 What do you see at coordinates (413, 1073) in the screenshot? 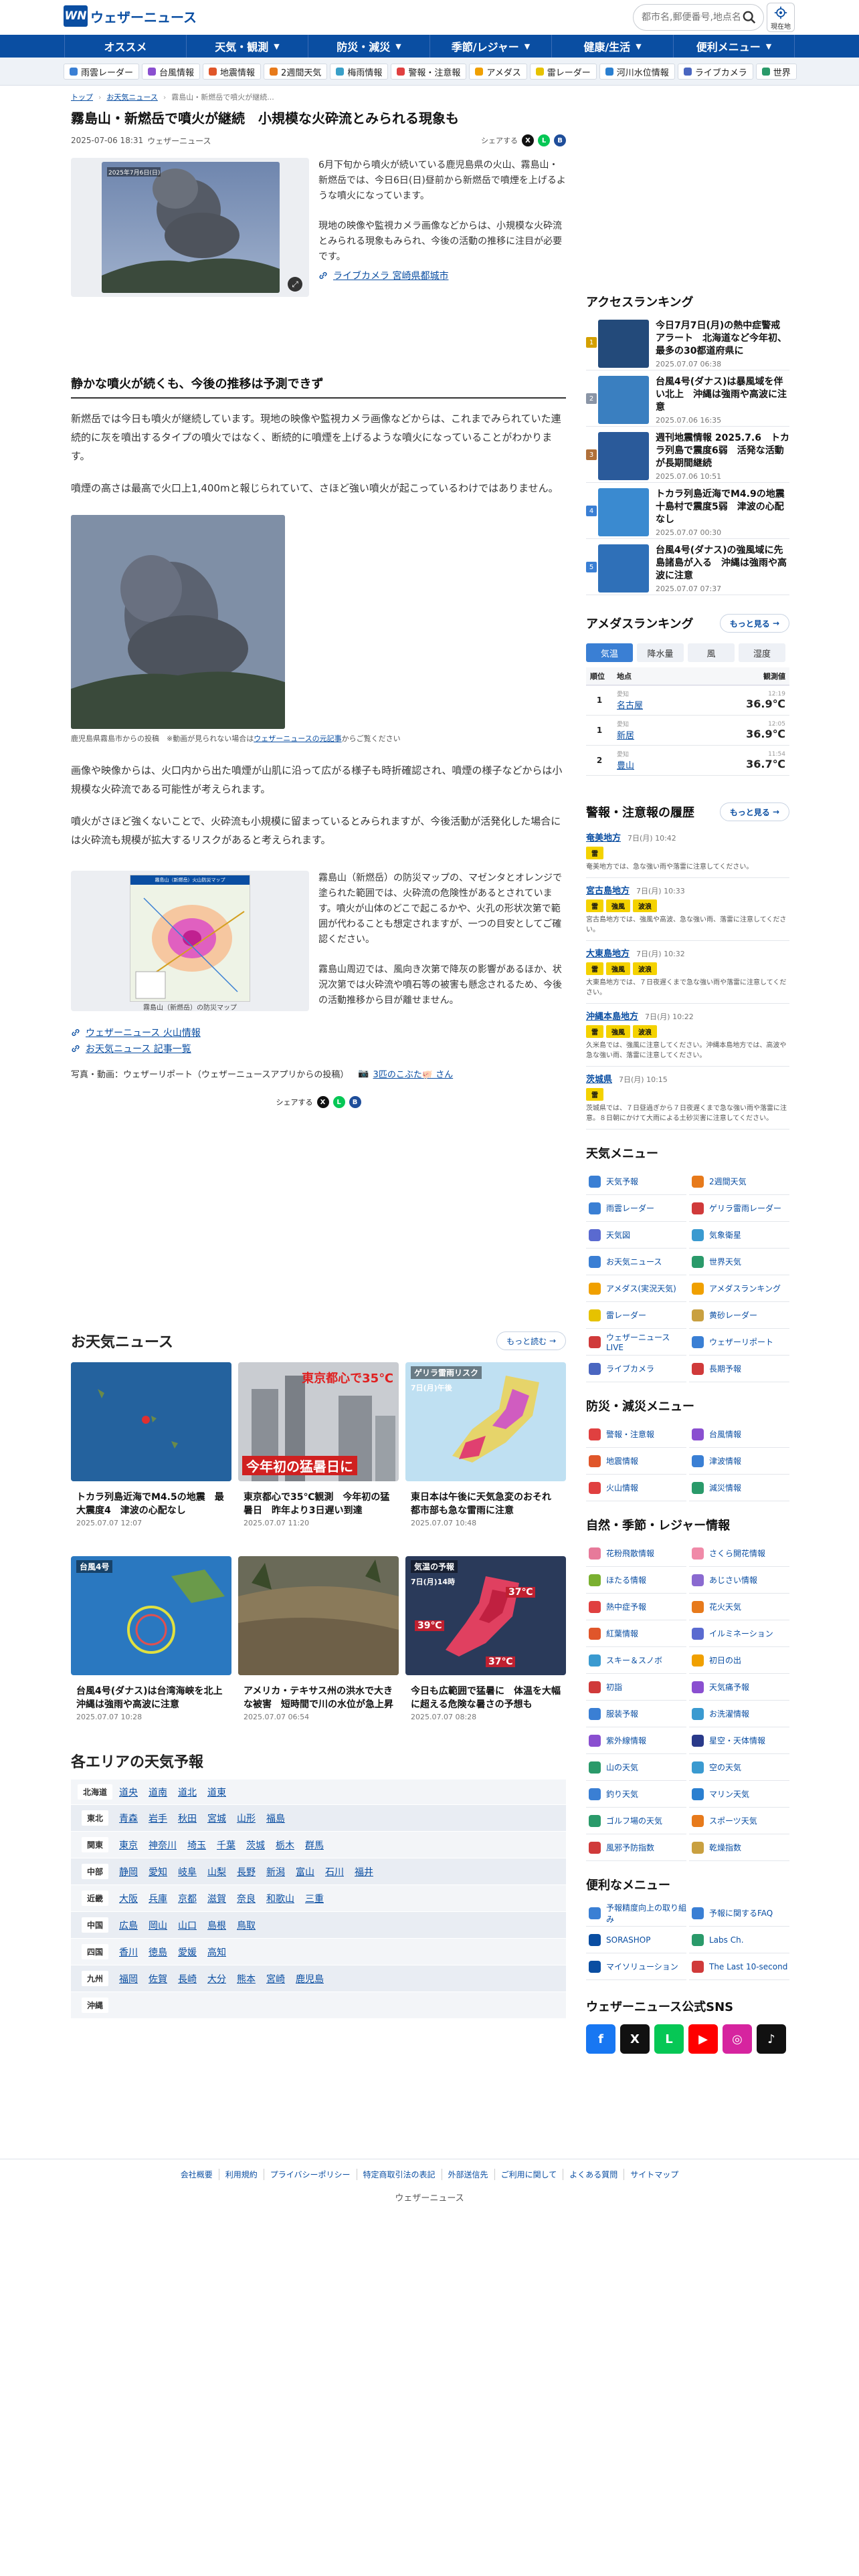
I see `reporter-link: 3匹のこぶた🐖 さん` at bounding box center [413, 1073].